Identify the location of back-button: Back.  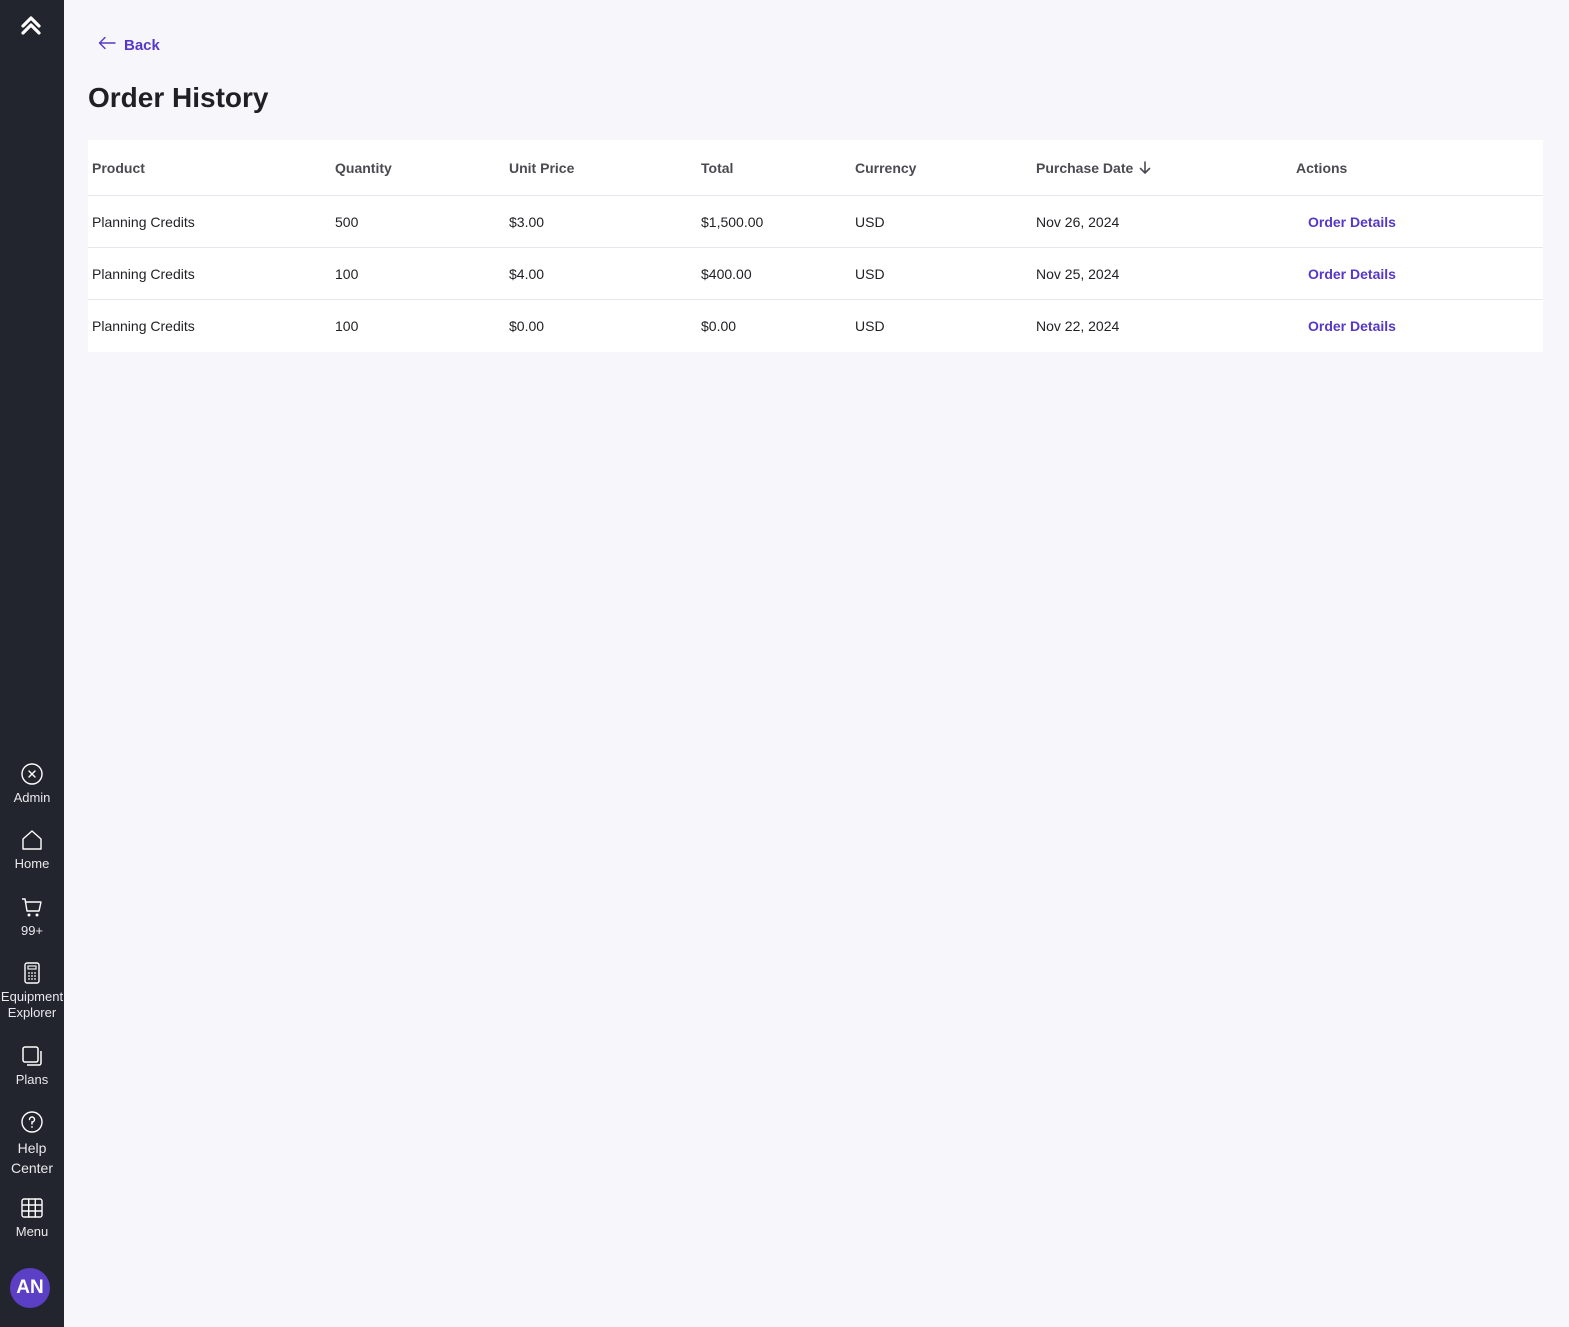
(129, 45).